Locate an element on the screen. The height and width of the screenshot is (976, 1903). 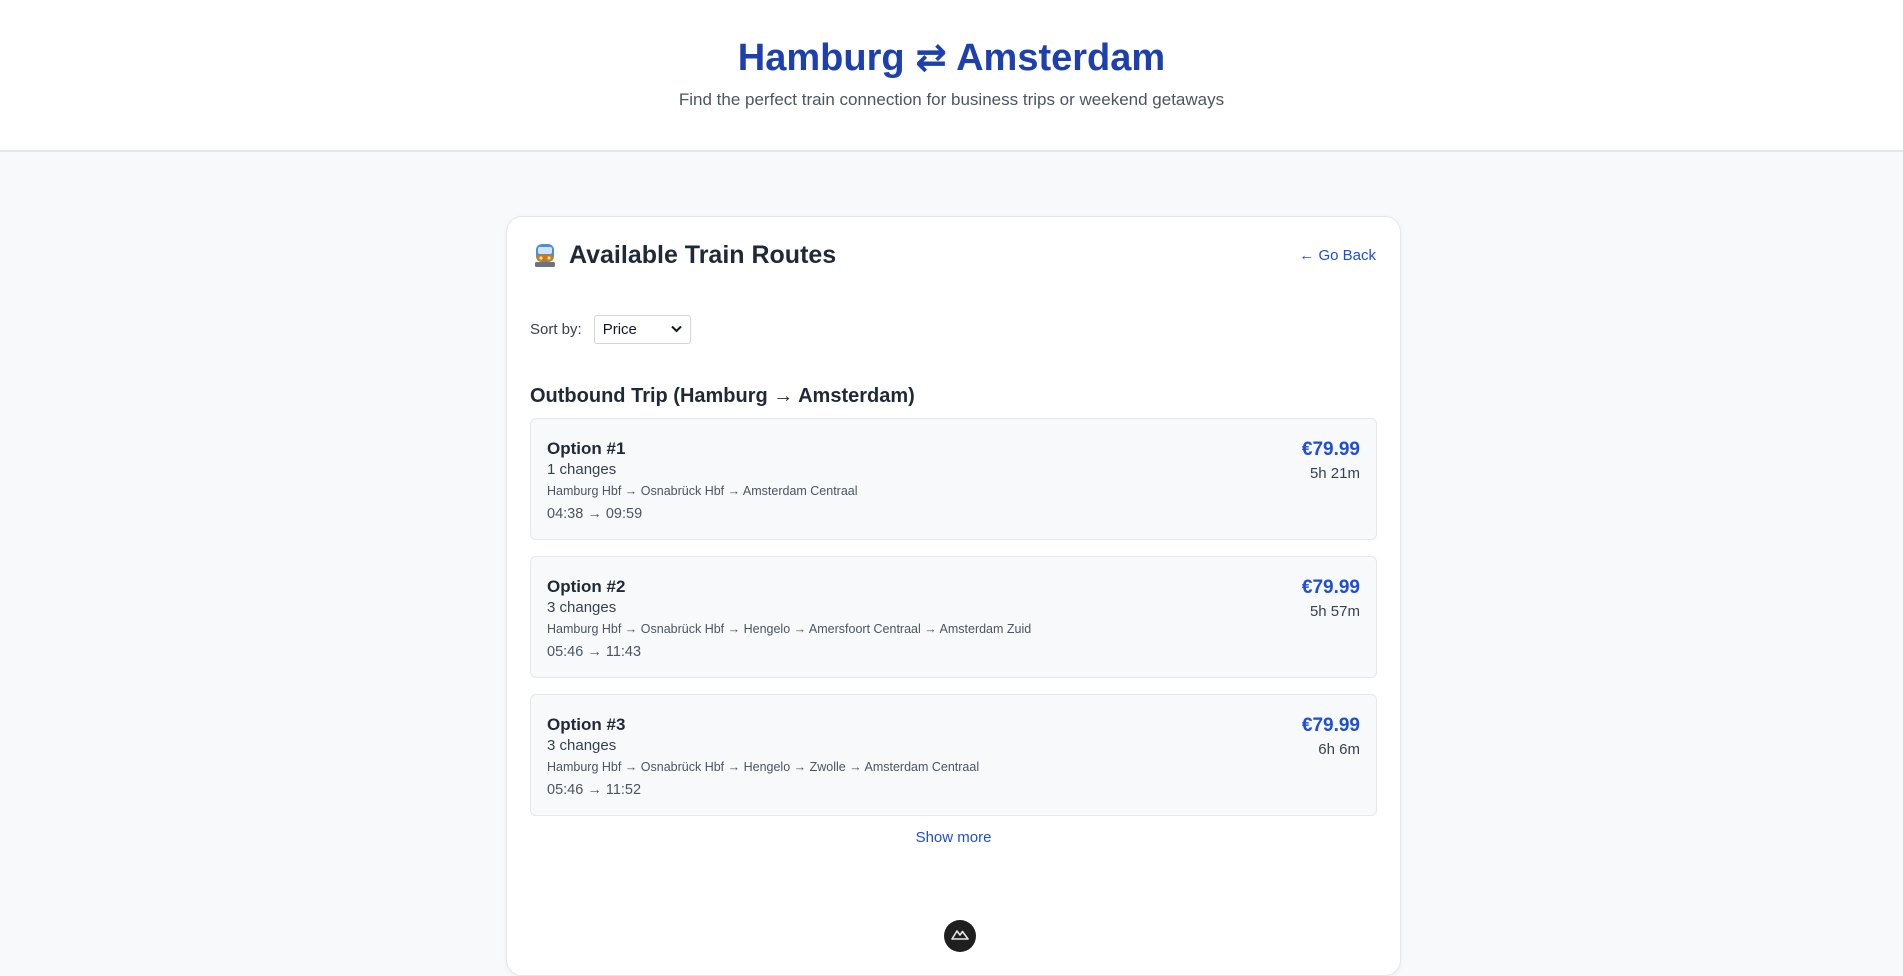
section-title: Outbound Trip (Hamburg → Amsterdam) is located at coordinates (722, 396).